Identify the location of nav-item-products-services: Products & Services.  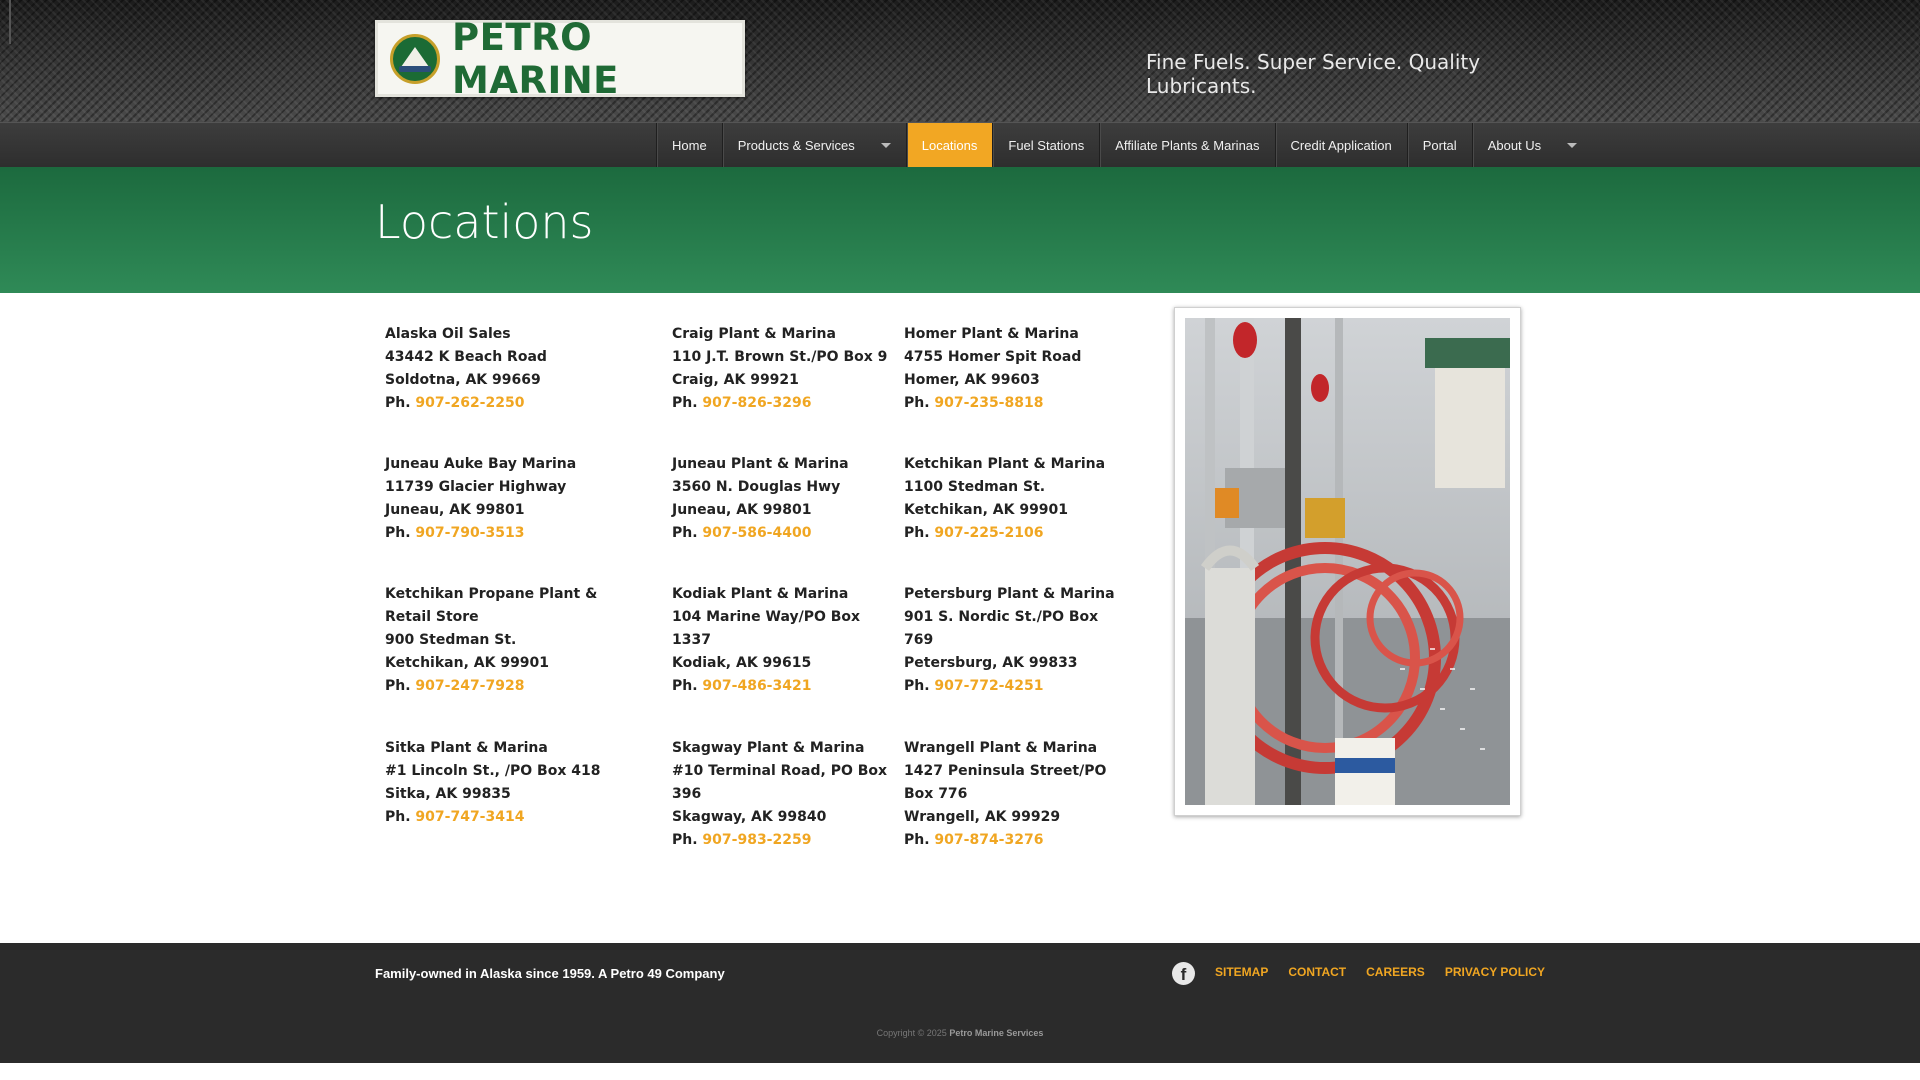
(813, 145).